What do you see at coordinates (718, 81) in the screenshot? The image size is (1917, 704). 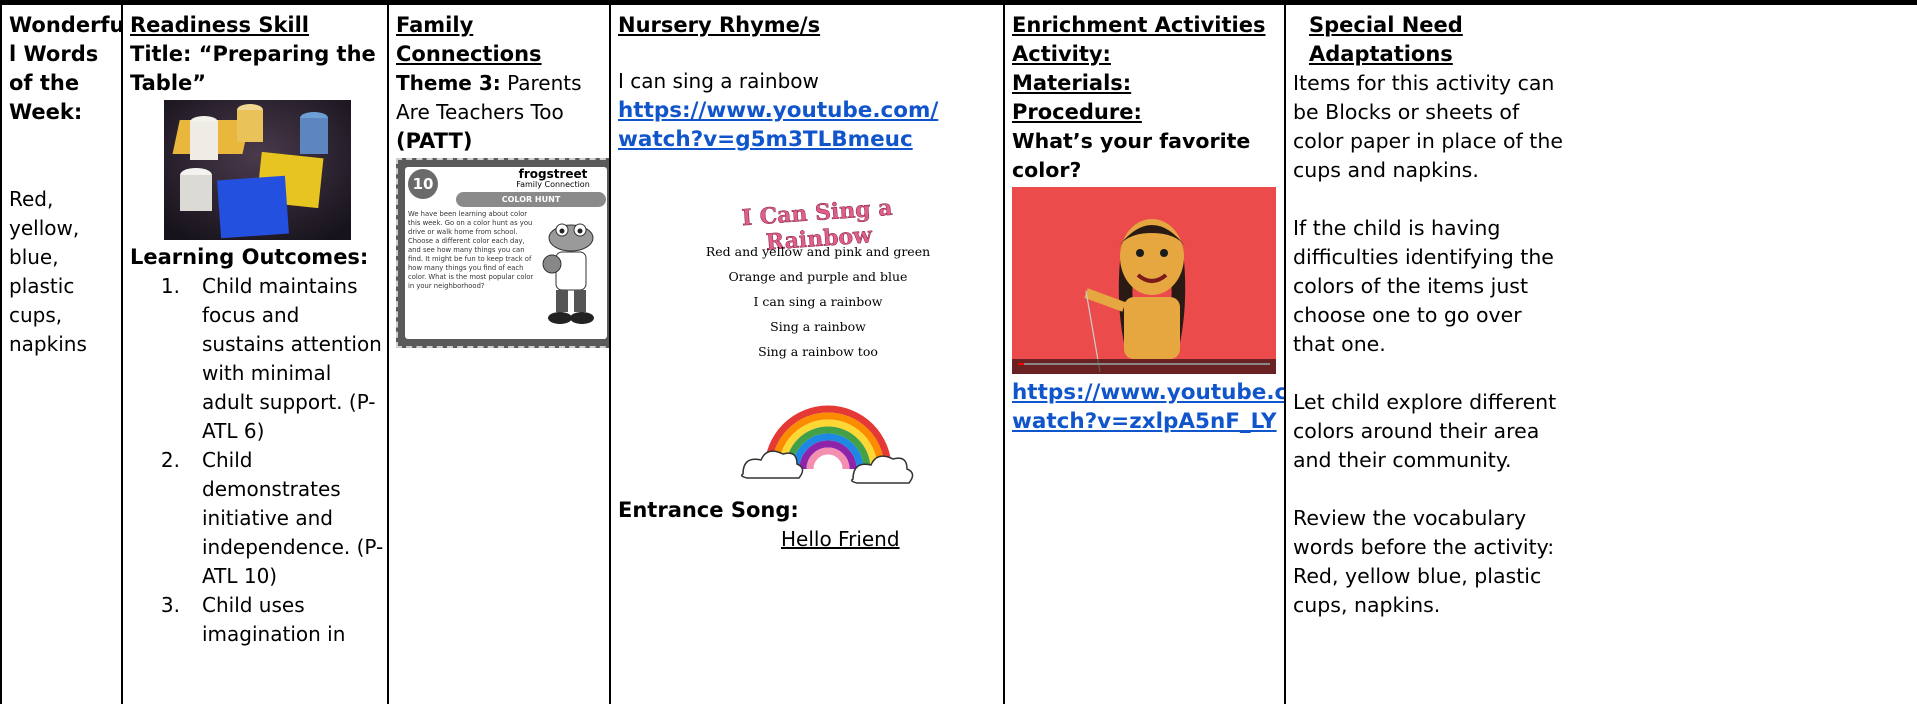 I see `rhyme-title: I can sing a rainbow` at bounding box center [718, 81].